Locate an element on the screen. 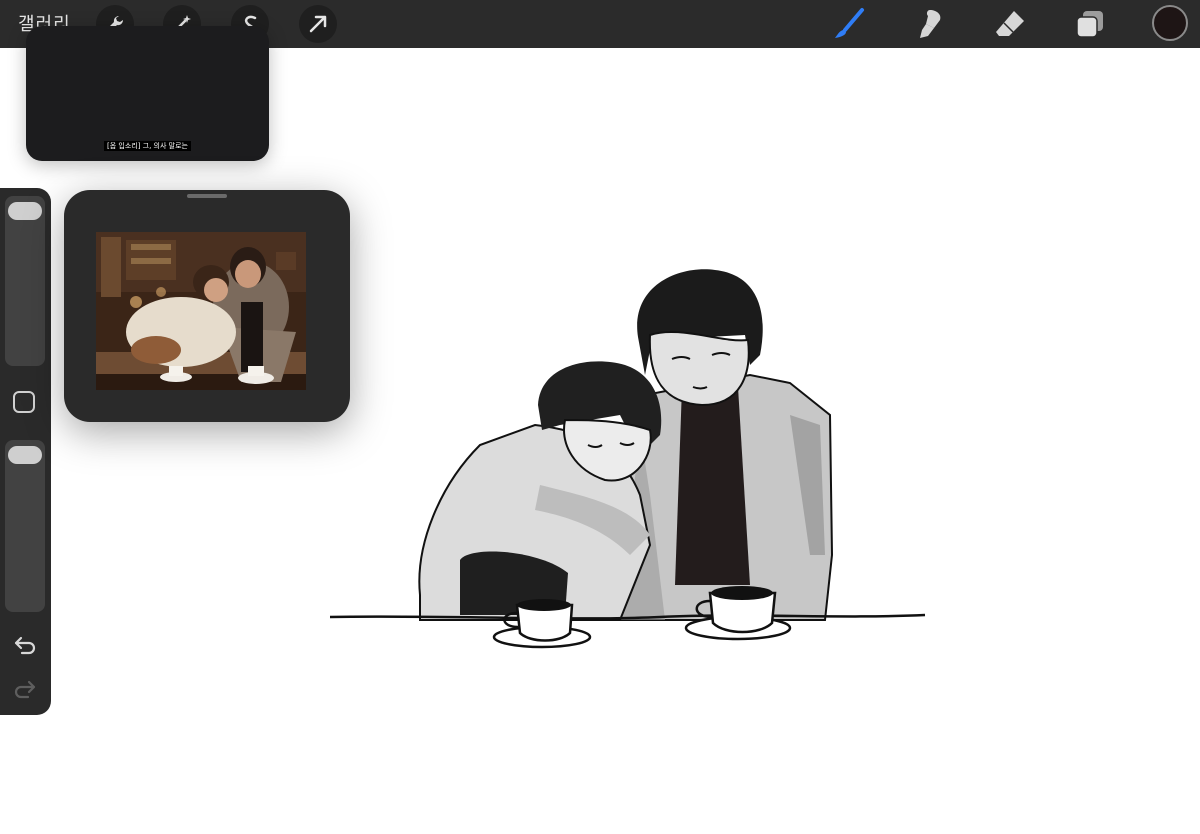 The height and width of the screenshot is (834, 1200). undo-button is located at coordinates (25, 647).